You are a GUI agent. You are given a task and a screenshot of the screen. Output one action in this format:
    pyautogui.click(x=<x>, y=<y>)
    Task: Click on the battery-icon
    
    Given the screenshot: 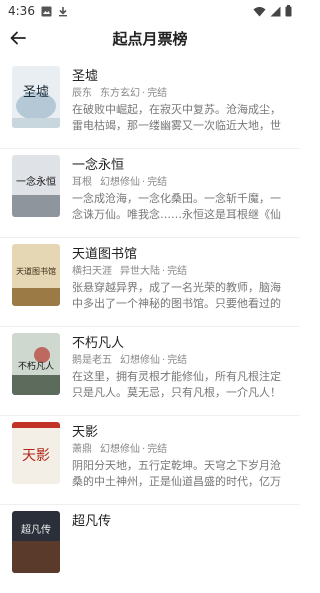 What is the action you would take?
    pyautogui.click(x=288, y=11)
    